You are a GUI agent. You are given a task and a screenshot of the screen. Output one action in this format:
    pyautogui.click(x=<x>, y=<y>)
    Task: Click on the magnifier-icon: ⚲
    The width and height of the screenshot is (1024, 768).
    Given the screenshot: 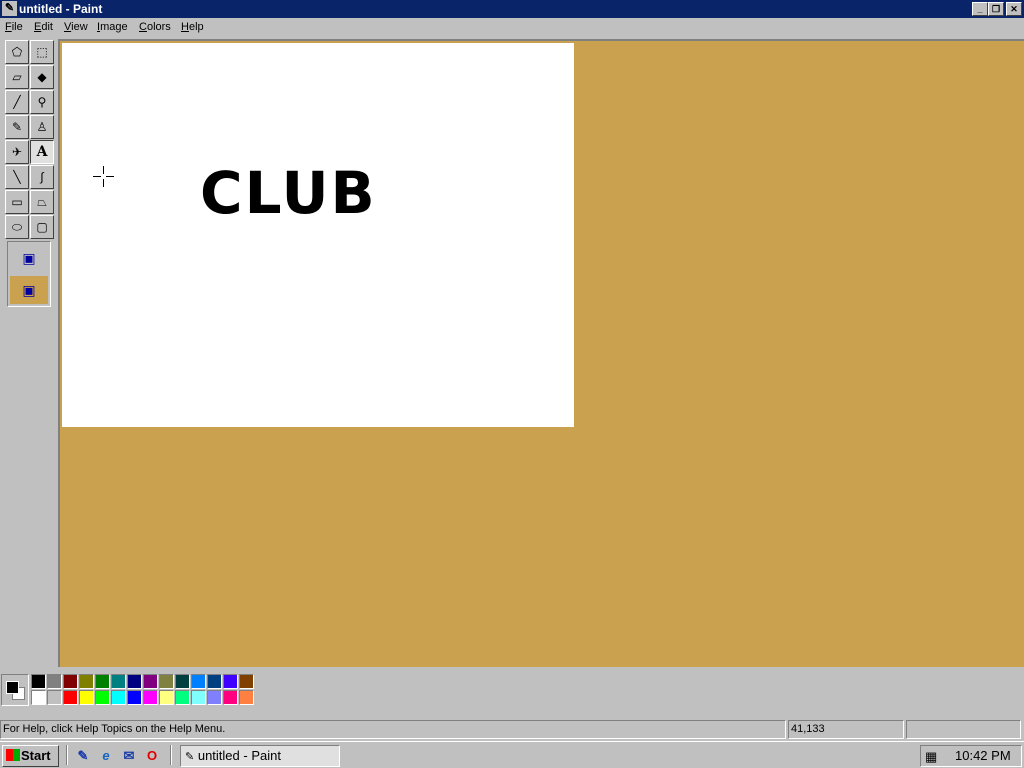 What is the action you would take?
    pyautogui.click(x=42, y=102)
    